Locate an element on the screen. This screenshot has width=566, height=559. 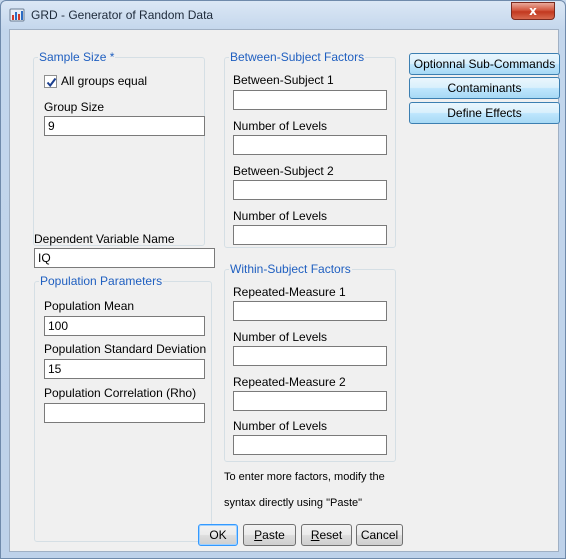
paste-mnemonic: P is located at coordinates (258, 535).